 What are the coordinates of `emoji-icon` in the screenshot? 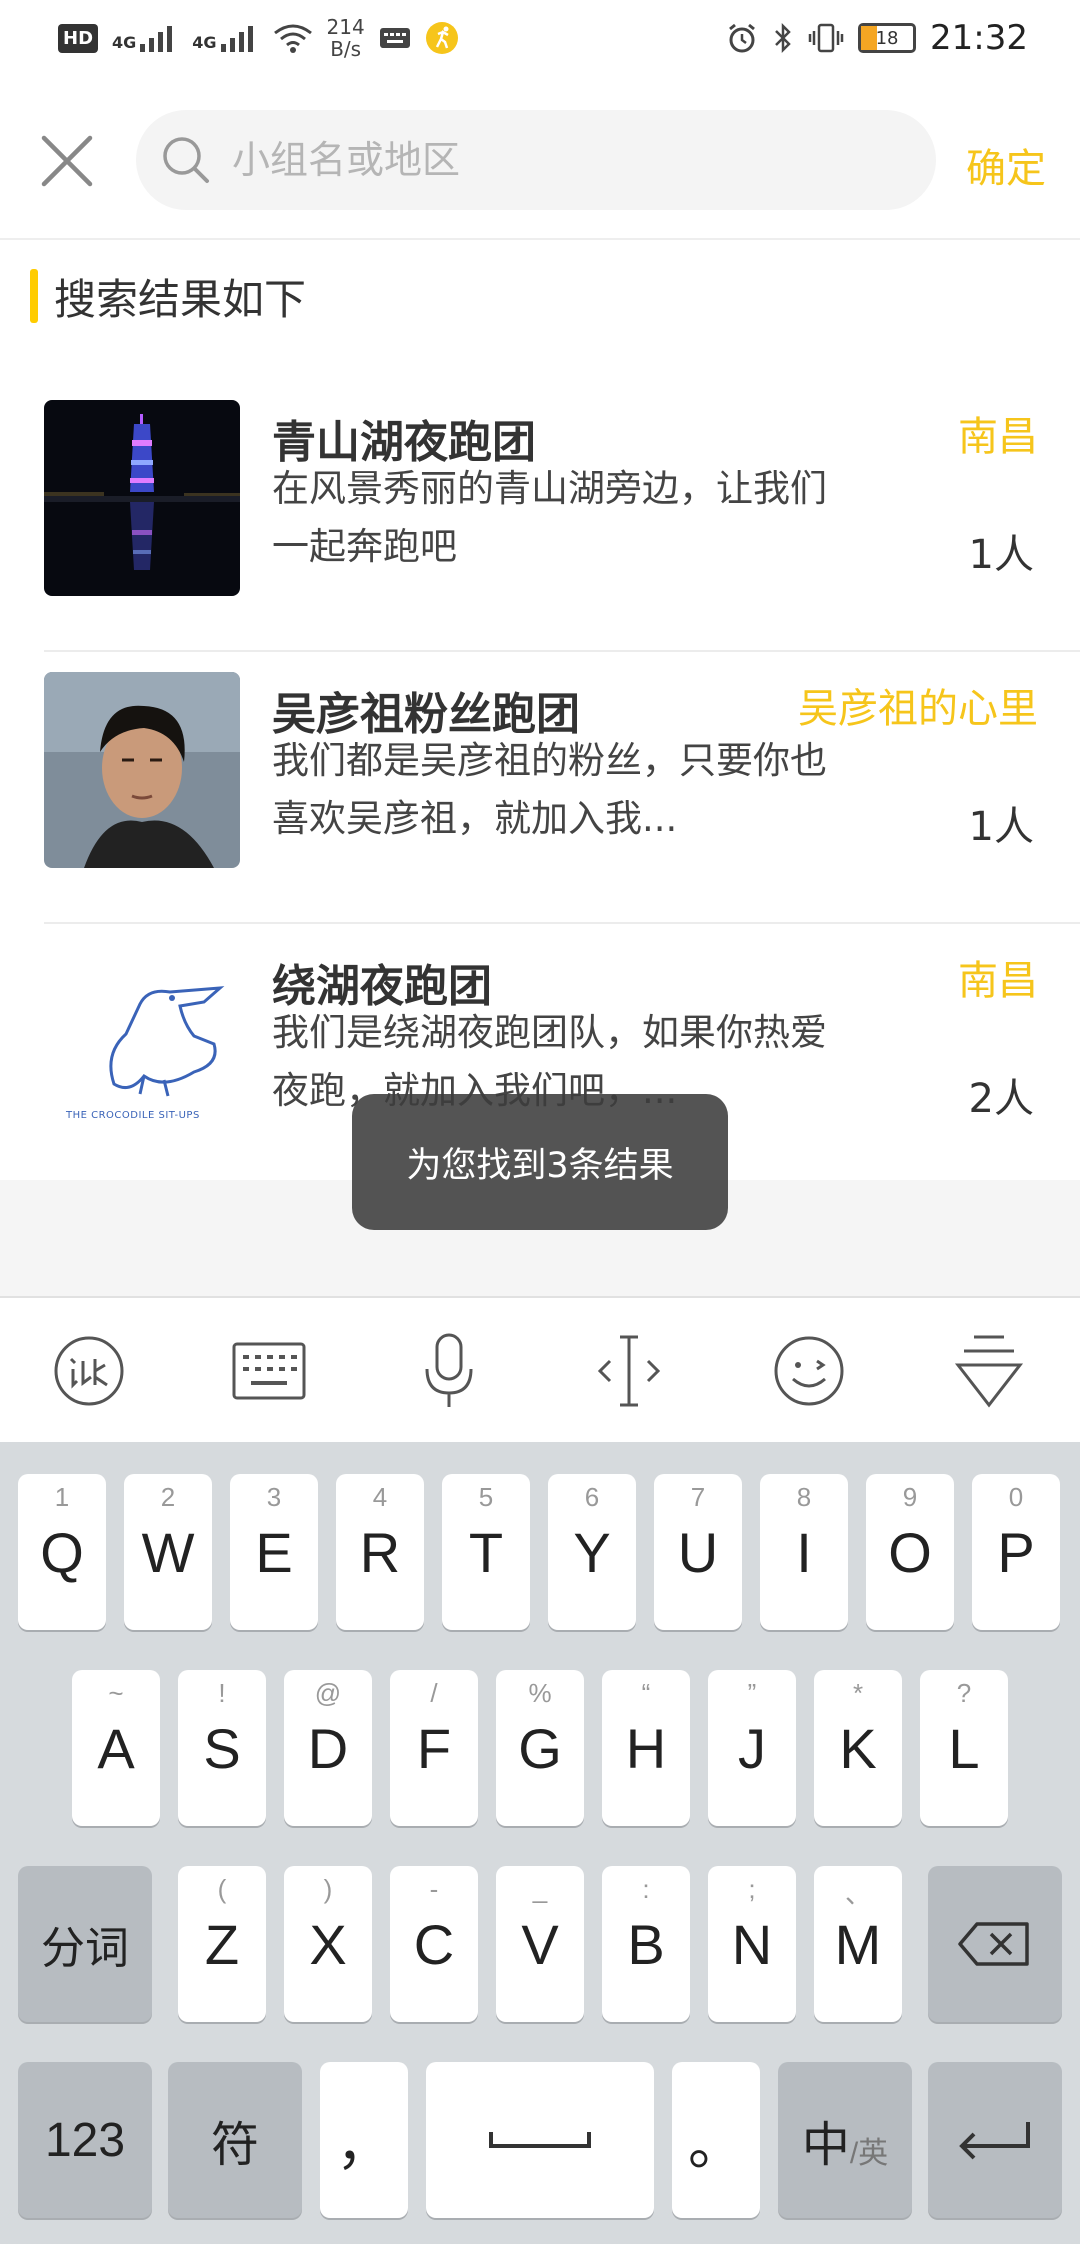 It's located at (809, 1371).